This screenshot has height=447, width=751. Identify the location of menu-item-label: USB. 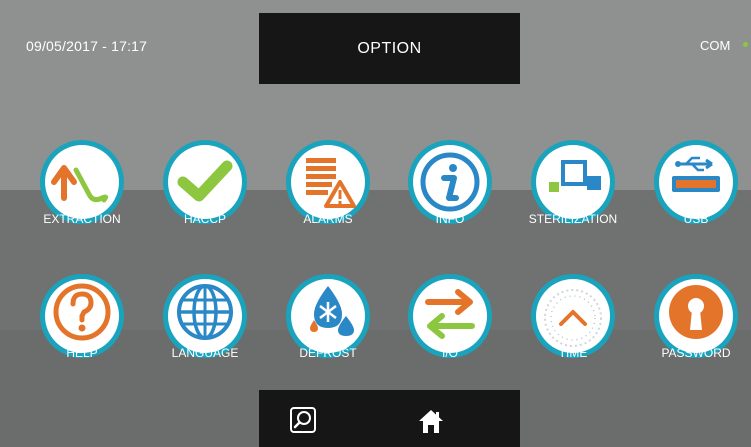
(696, 219).